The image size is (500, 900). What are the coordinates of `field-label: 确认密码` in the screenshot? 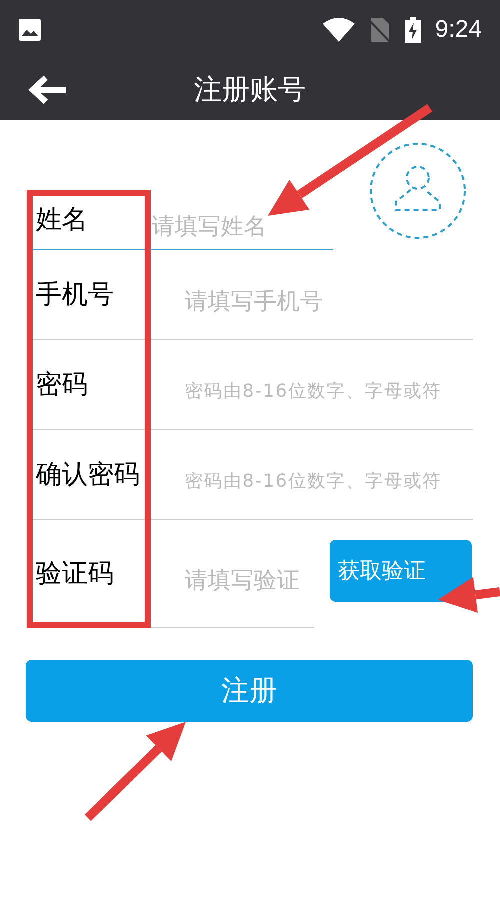 It's located at (88, 475).